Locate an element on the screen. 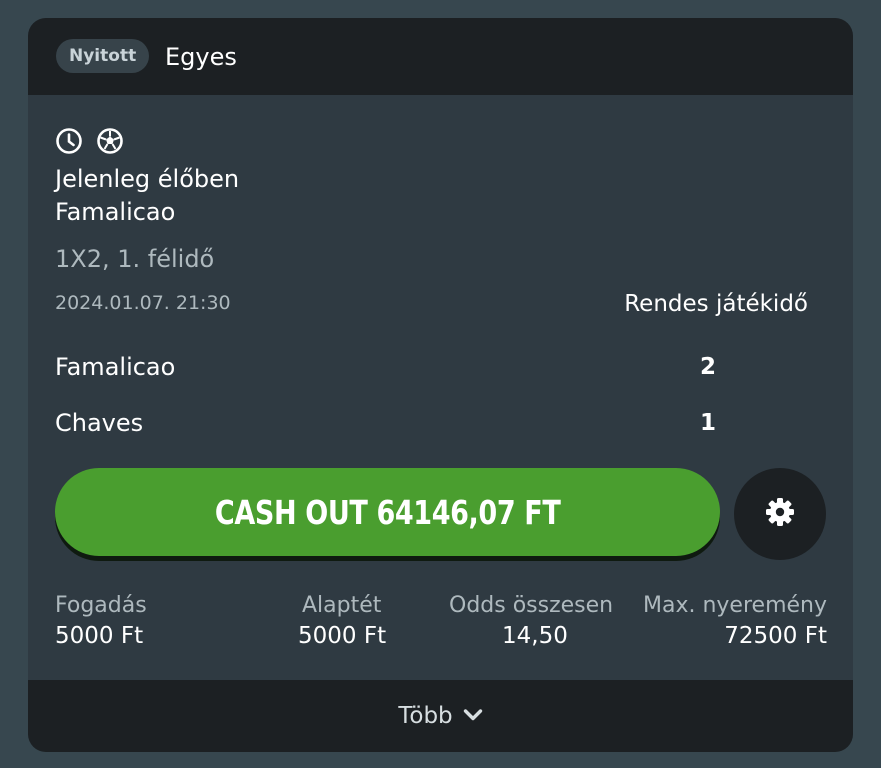 This screenshot has height=768, width=881. cash-out-label: CASH OUT 64146,07 FT is located at coordinates (387, 512).